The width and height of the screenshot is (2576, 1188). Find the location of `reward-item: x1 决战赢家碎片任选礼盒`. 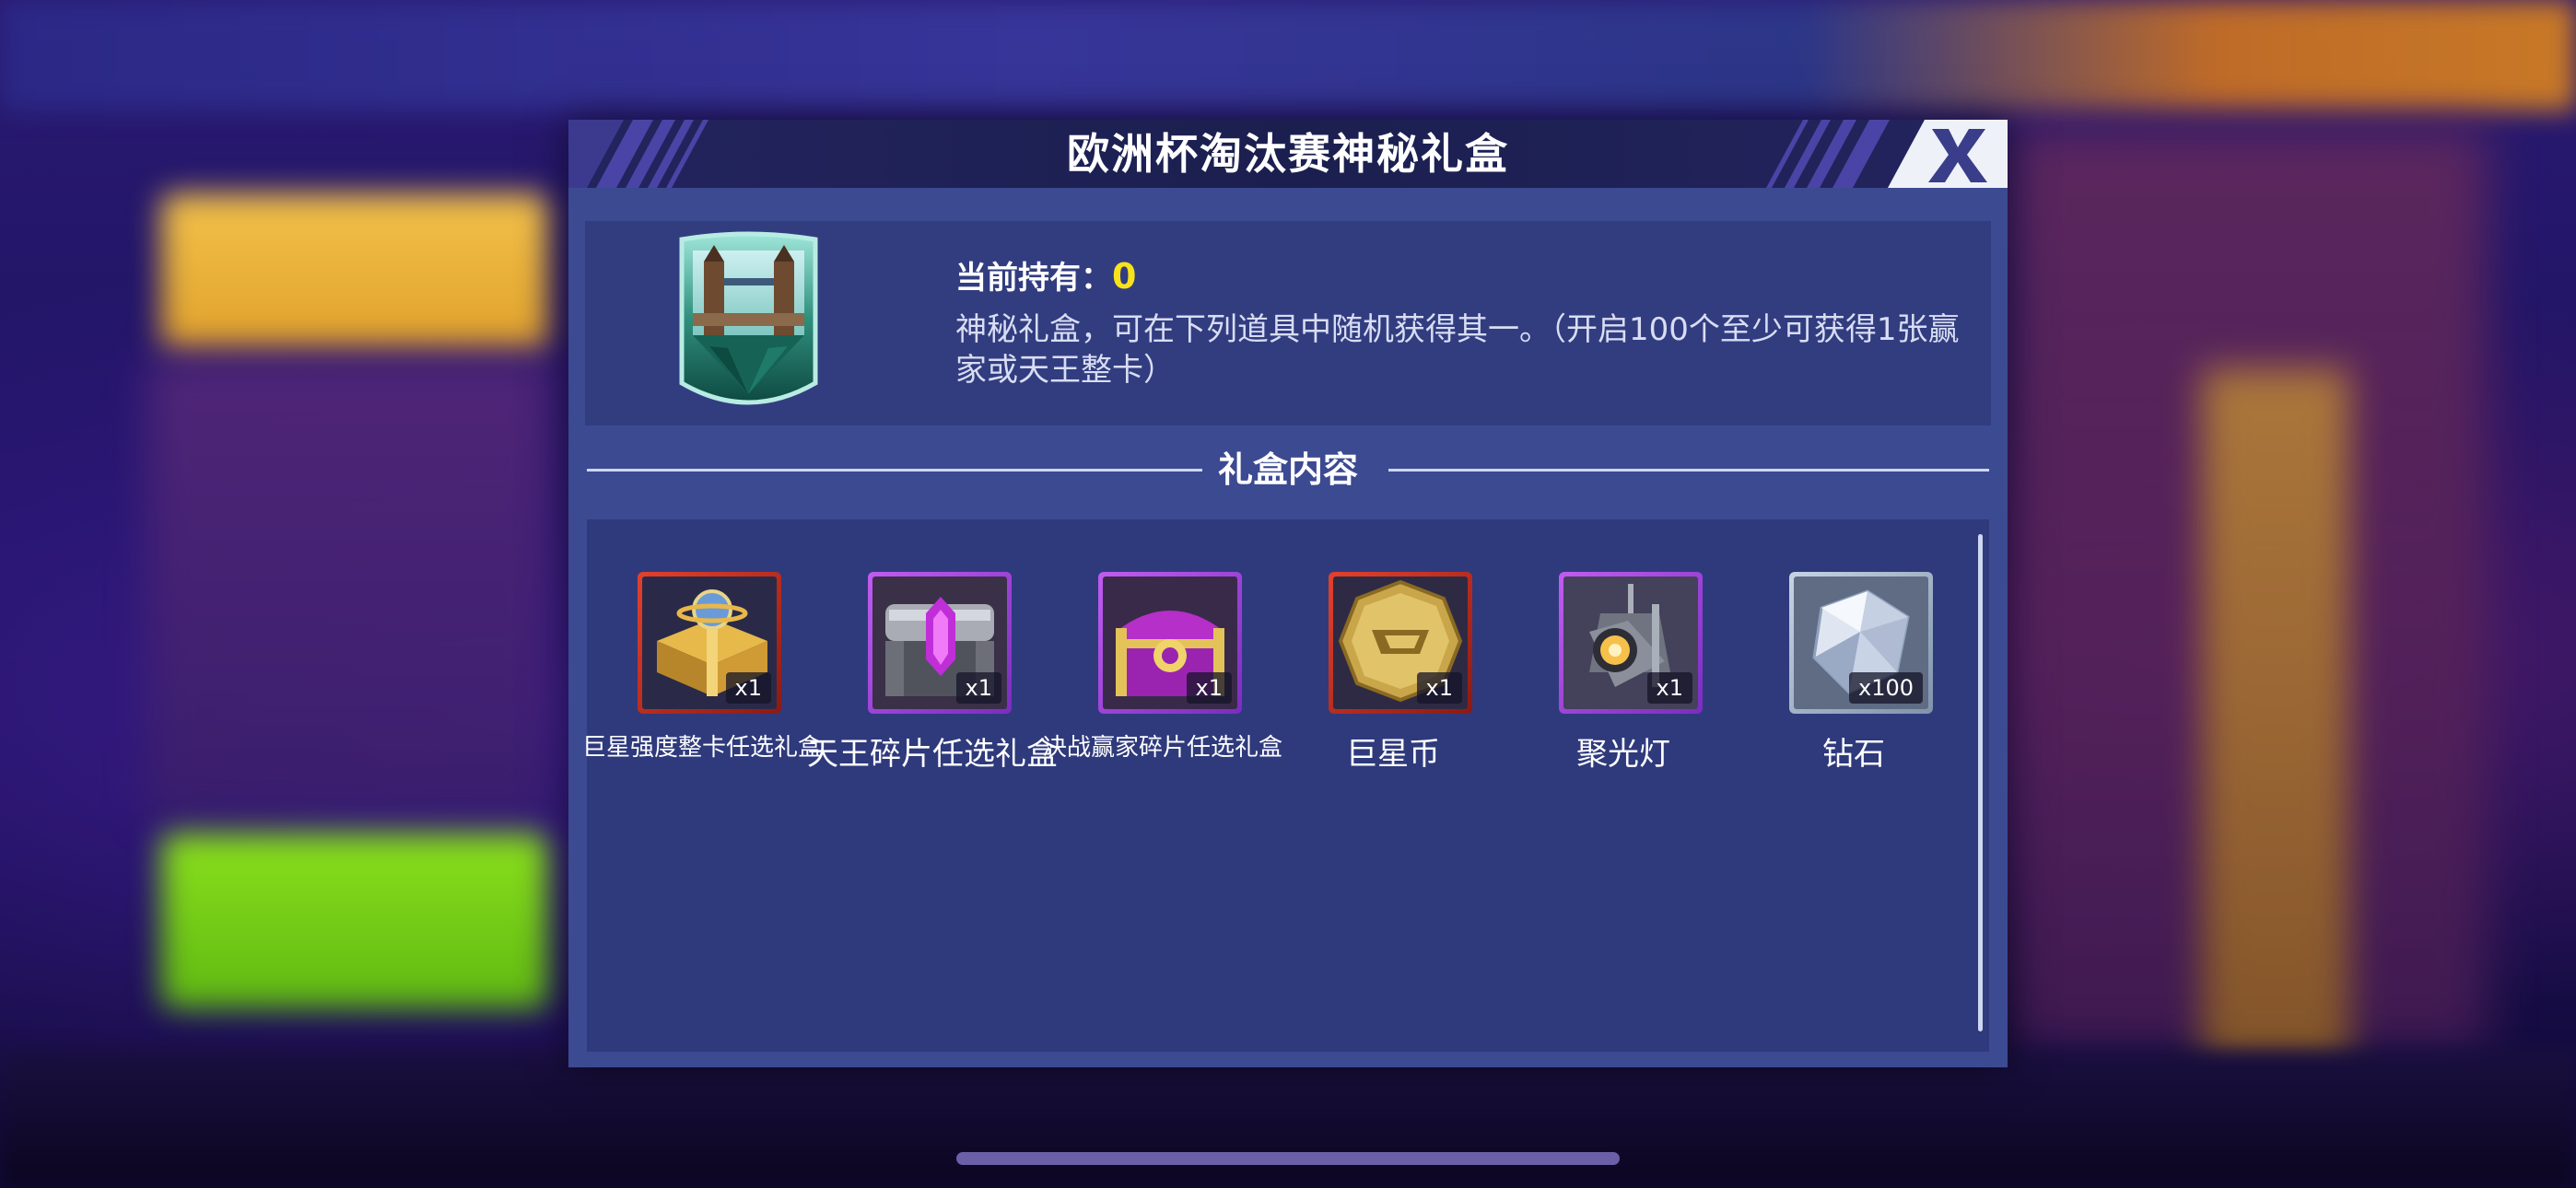

reward-item: x1 决战赢家碎片任选礼盒 is located at coordinates (1162, 667).